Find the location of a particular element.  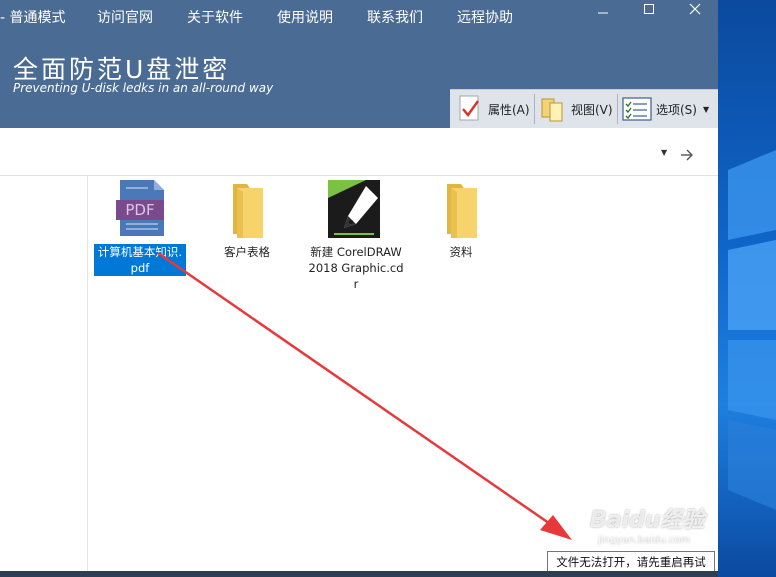

watermark-url: jingyan.baidu.com is located at coordinates (644, 540).